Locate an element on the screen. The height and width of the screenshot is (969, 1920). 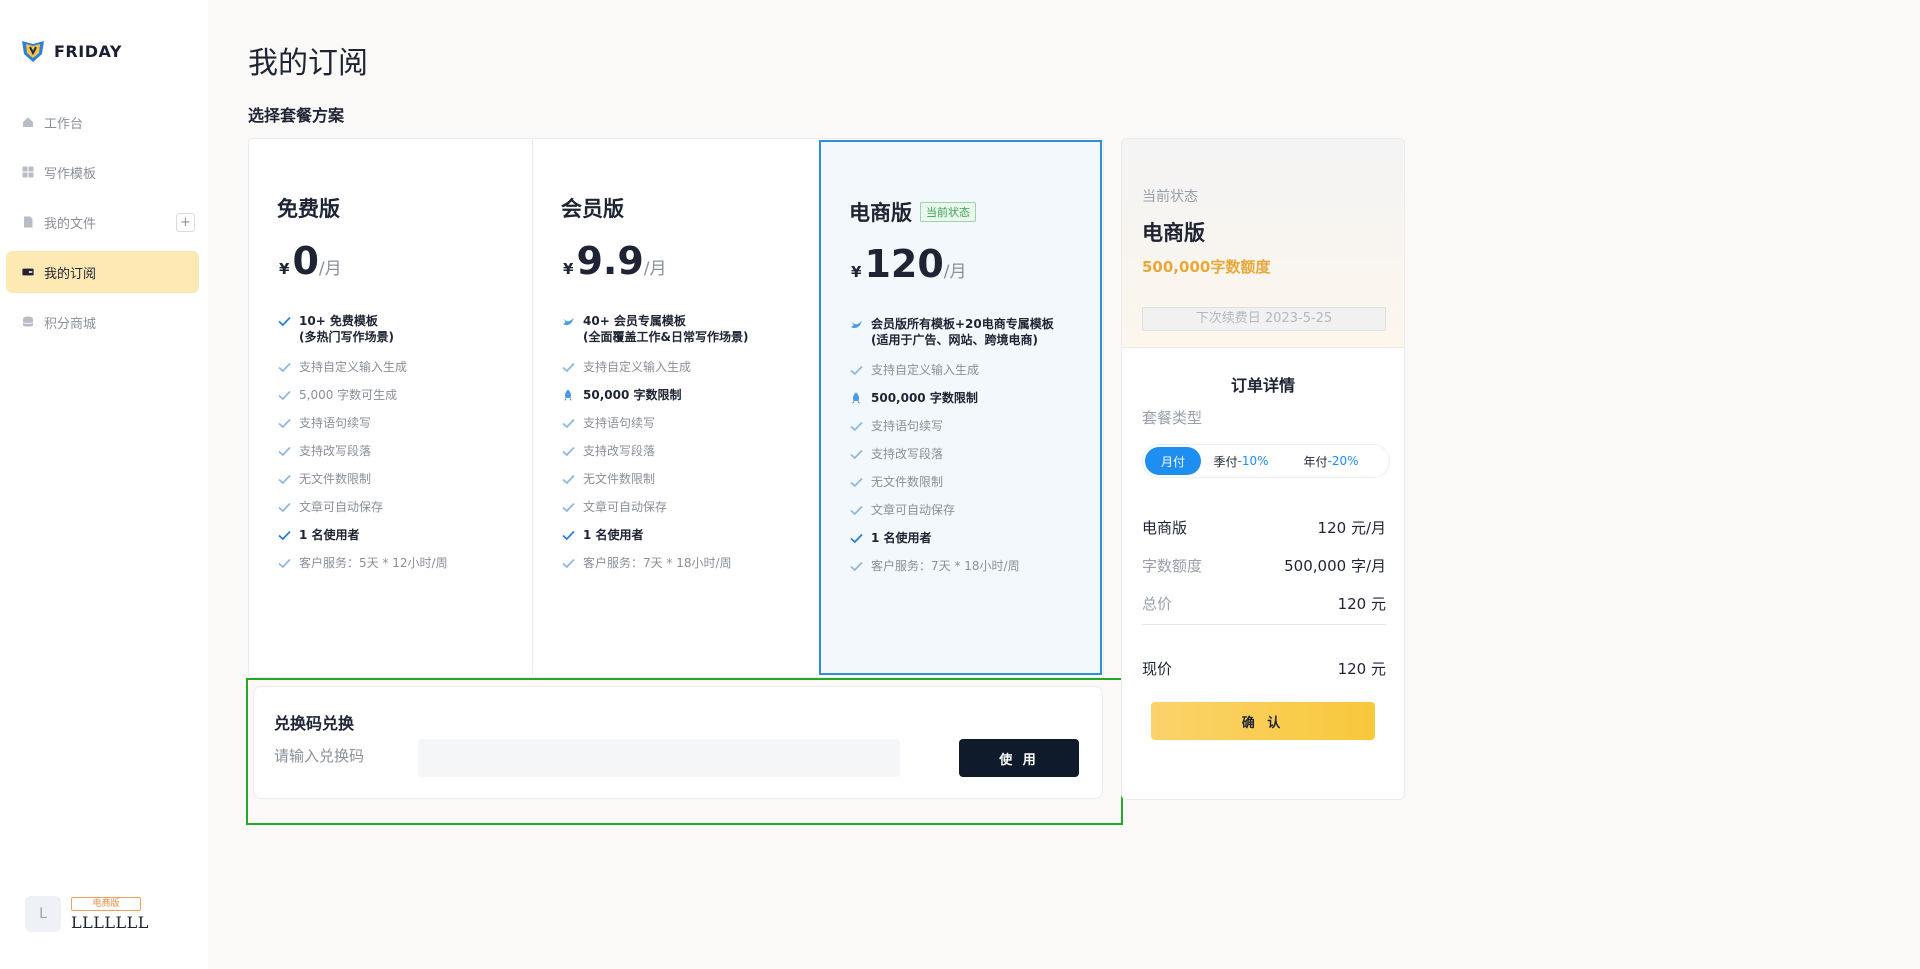
feature-item: 会员版所有模板+20电商专属模板 (适用于广告、网站、跨境电商) is located at coordinates (974, 339).